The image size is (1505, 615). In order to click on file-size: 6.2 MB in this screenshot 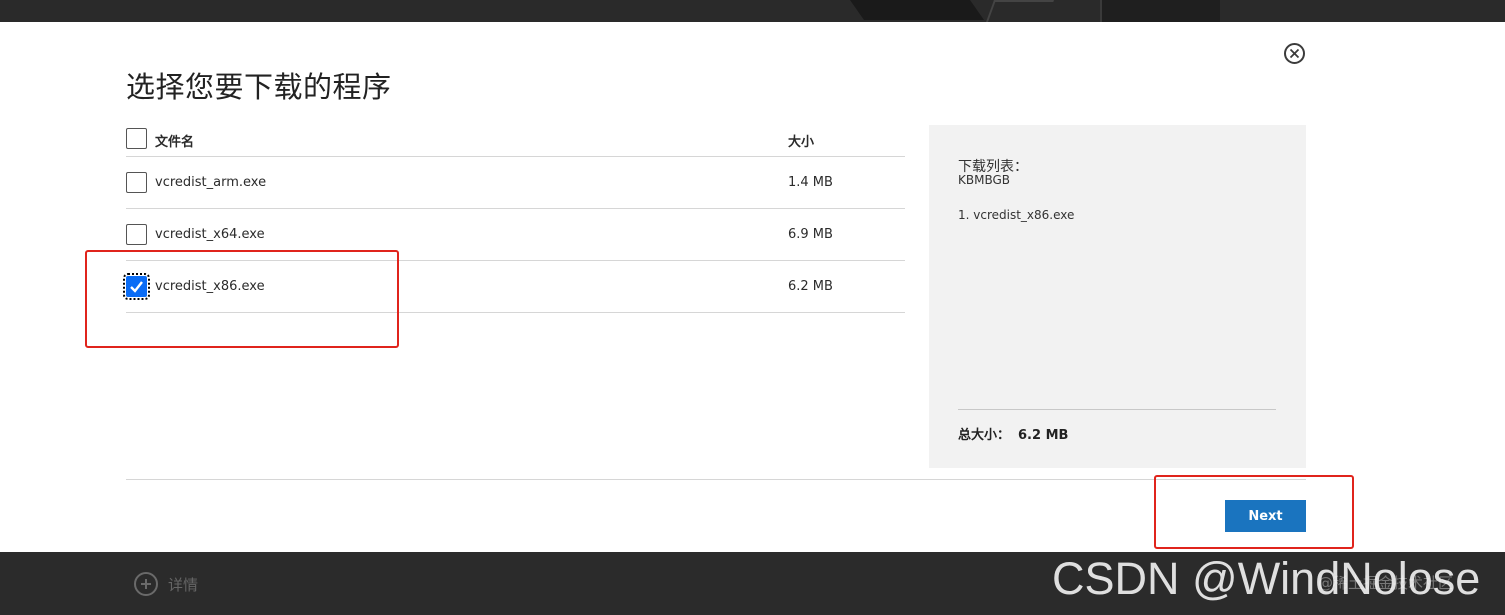, I will do `click(810, 286)`.